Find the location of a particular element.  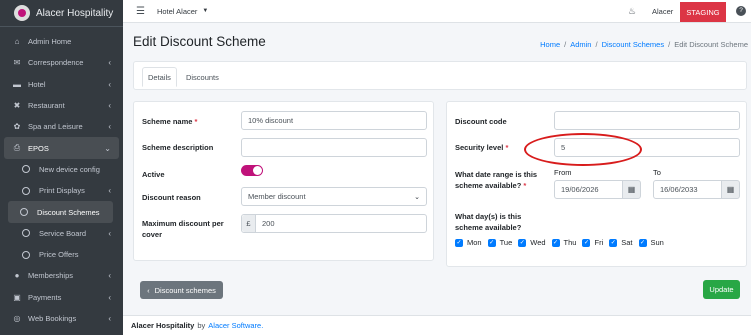

brand-name: Alacer Hospitality is located at coordinates (75, 13).